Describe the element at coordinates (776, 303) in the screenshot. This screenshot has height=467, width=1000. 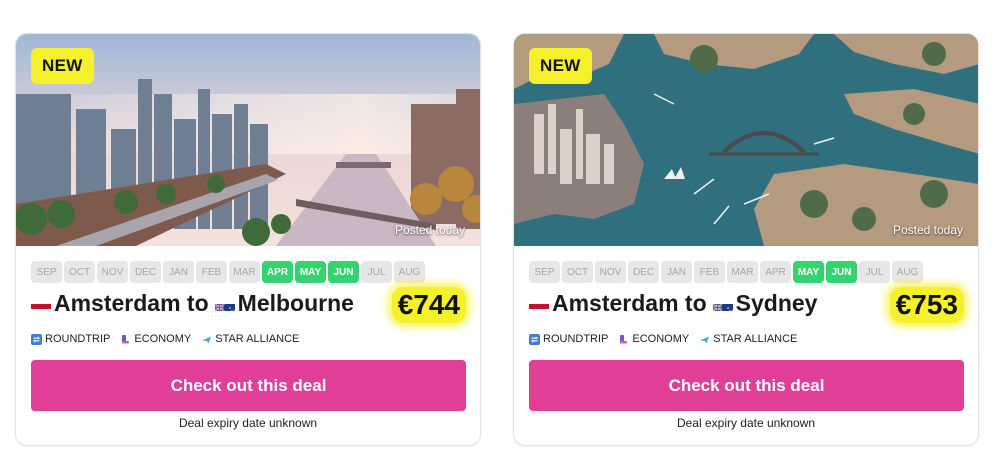
I see `route-destination: Sydney` at that location.